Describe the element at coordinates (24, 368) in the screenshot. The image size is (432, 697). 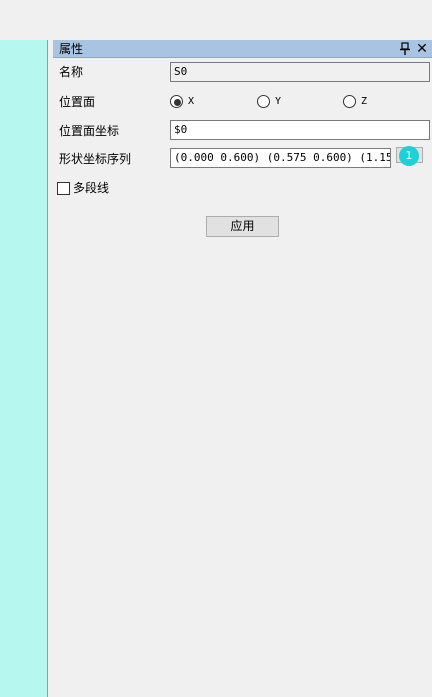
I see `left-pane` at that location.